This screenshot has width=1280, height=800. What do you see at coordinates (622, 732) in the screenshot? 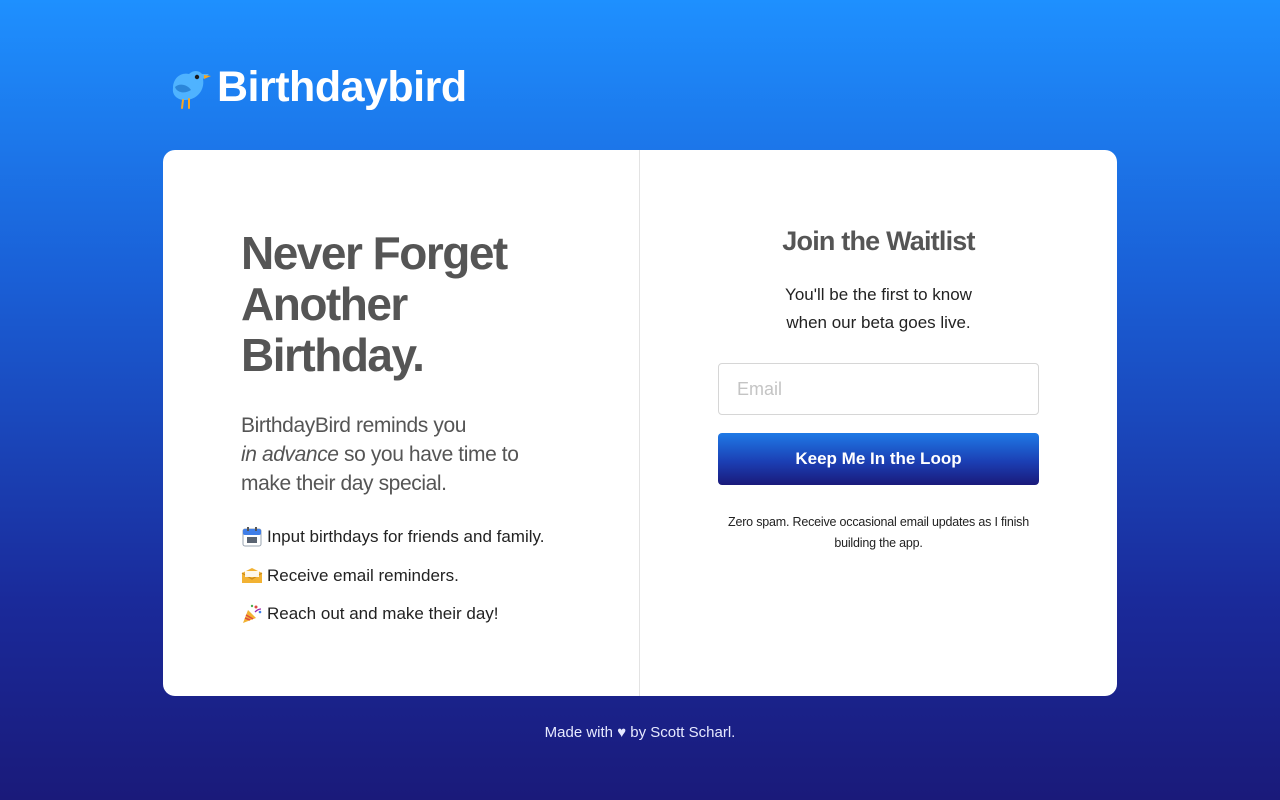
I see `heart-icon: ♥` at bounding box center [622, 732].